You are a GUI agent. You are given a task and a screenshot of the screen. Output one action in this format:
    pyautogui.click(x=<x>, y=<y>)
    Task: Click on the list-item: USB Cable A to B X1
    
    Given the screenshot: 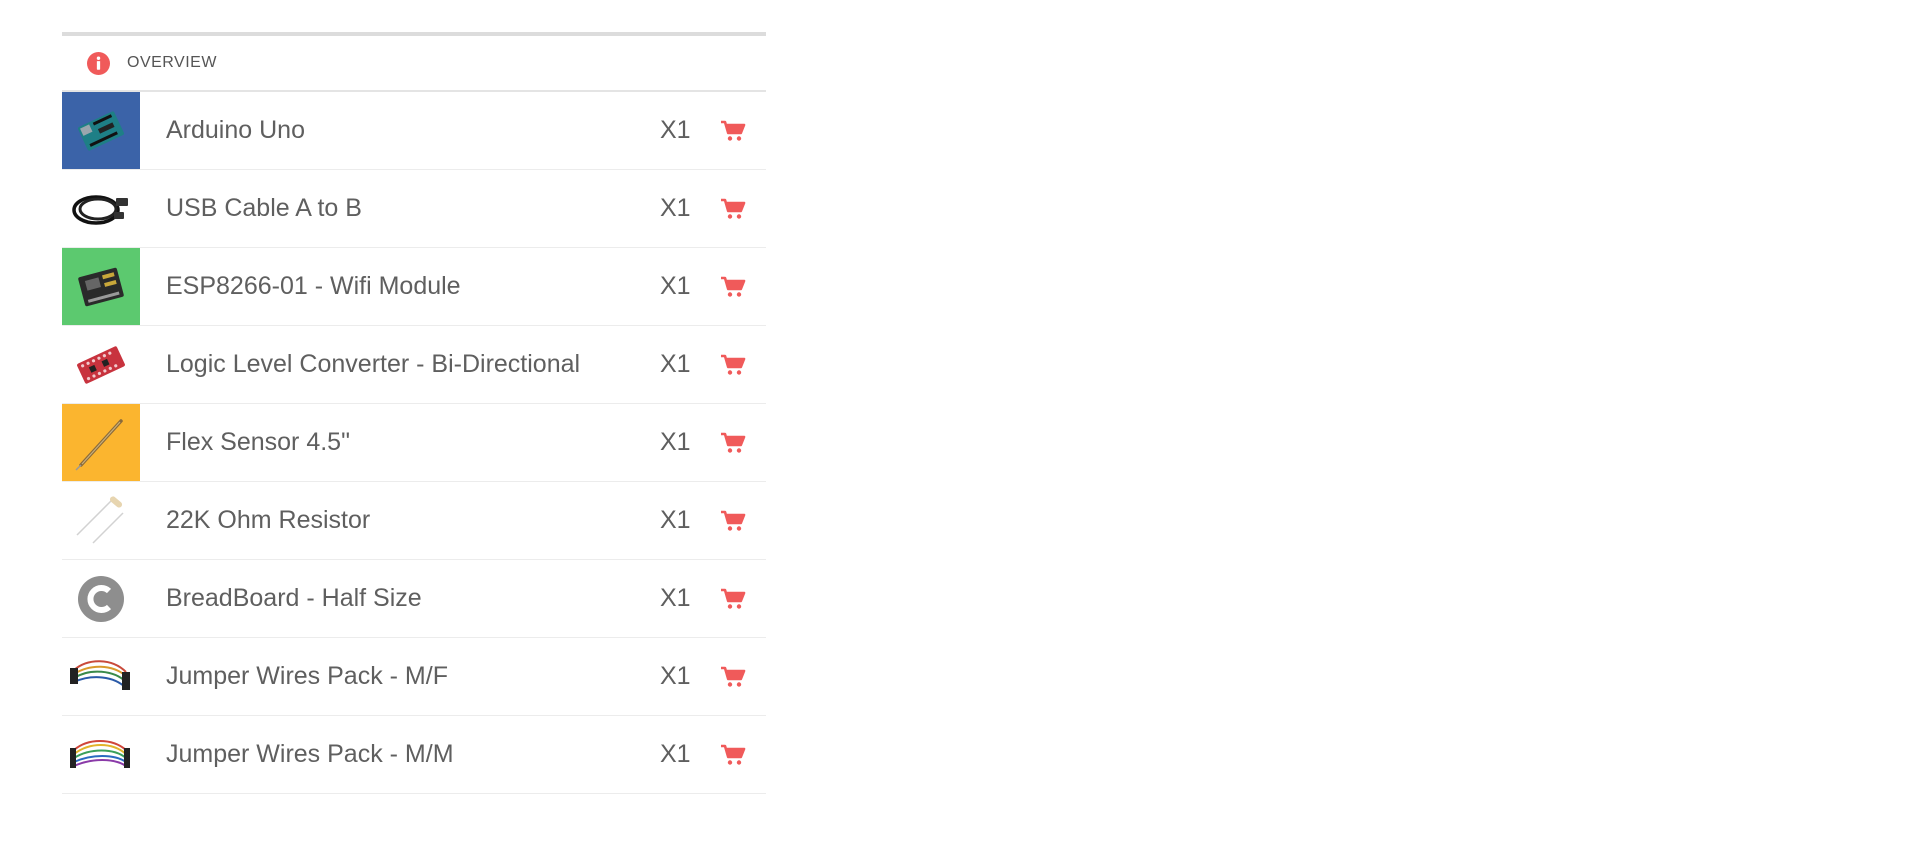 What is the action you would take?
    pyautogui.click(x=414, y=209)
    